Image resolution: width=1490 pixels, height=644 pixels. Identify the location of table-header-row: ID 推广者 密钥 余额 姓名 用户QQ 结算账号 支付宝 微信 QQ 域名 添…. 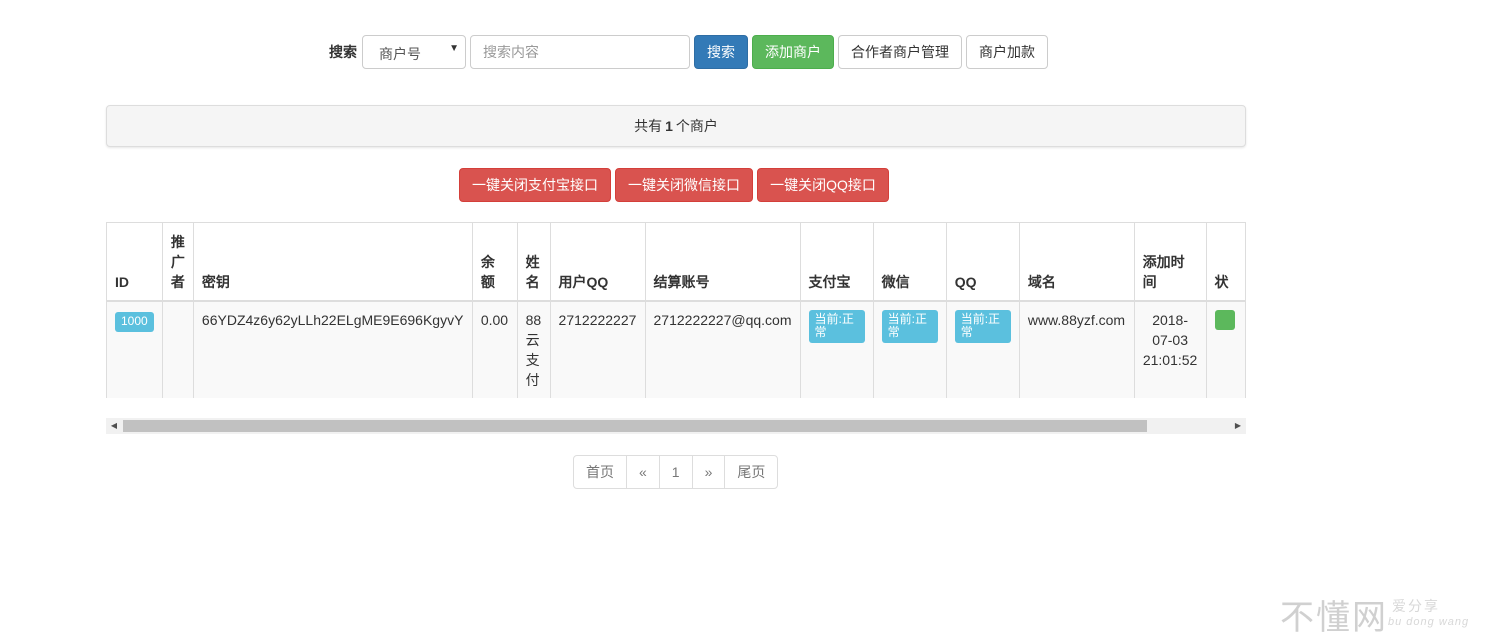
(676, 262).